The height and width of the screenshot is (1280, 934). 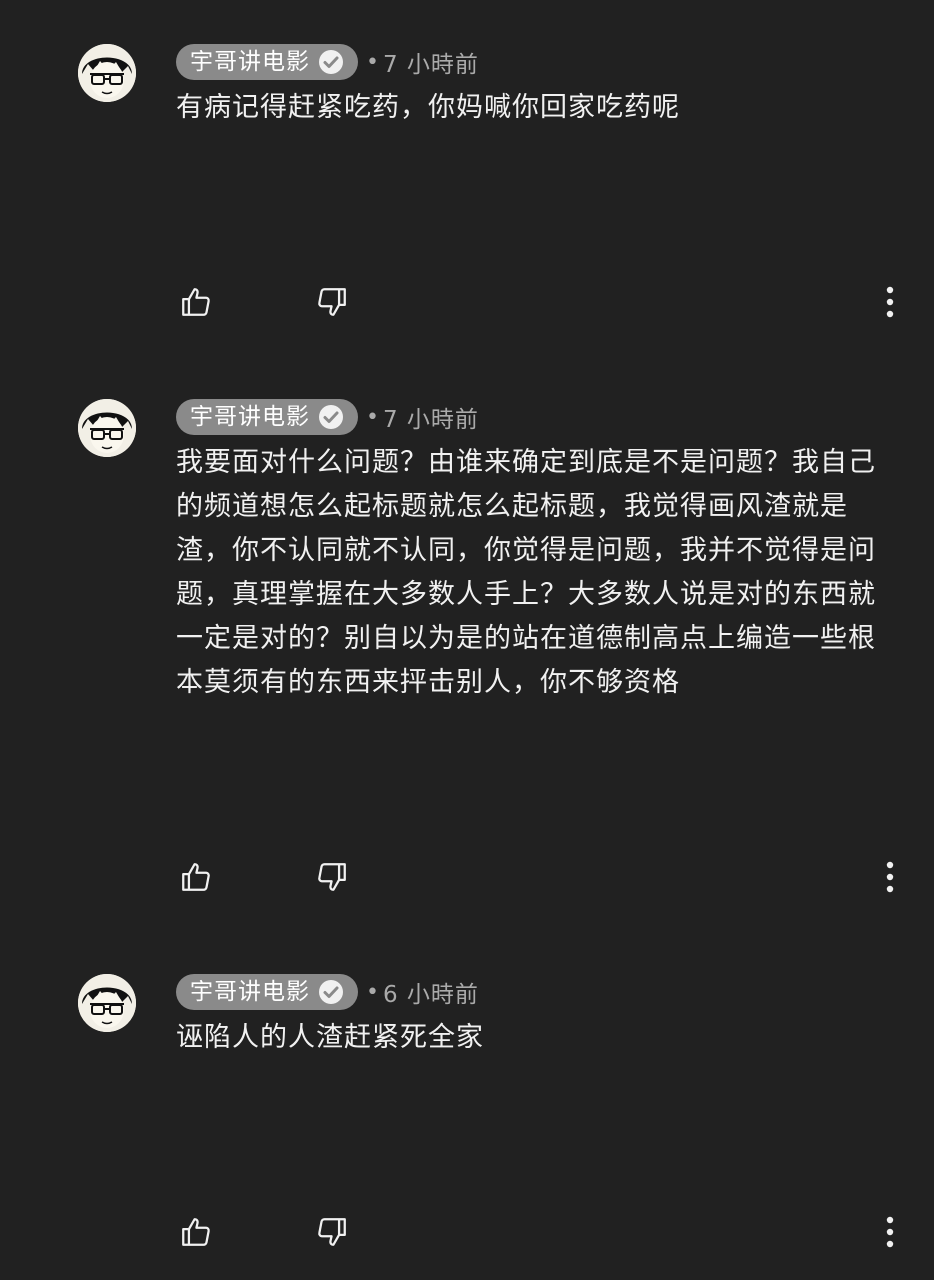 What do you see at coordinates (330, 1037) in the screenshot?
I see `comment-text: 诬陷人的人渣赶紧死全家` at bounding box center [330, 1037].